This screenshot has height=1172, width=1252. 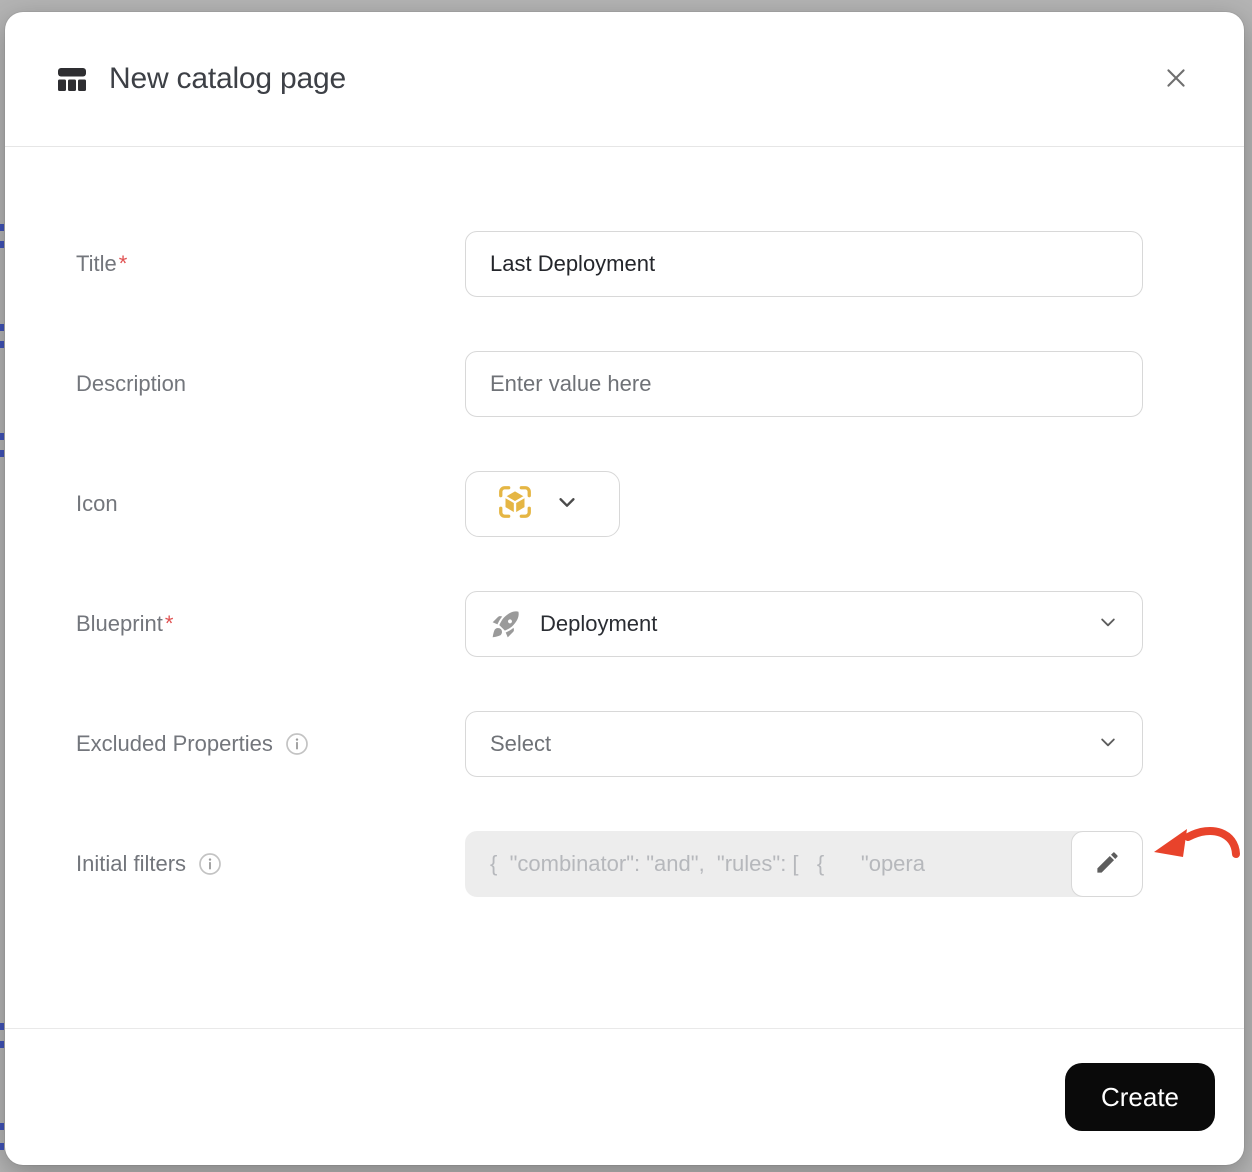 I want to click on description-input, so click(x=804, y=384).